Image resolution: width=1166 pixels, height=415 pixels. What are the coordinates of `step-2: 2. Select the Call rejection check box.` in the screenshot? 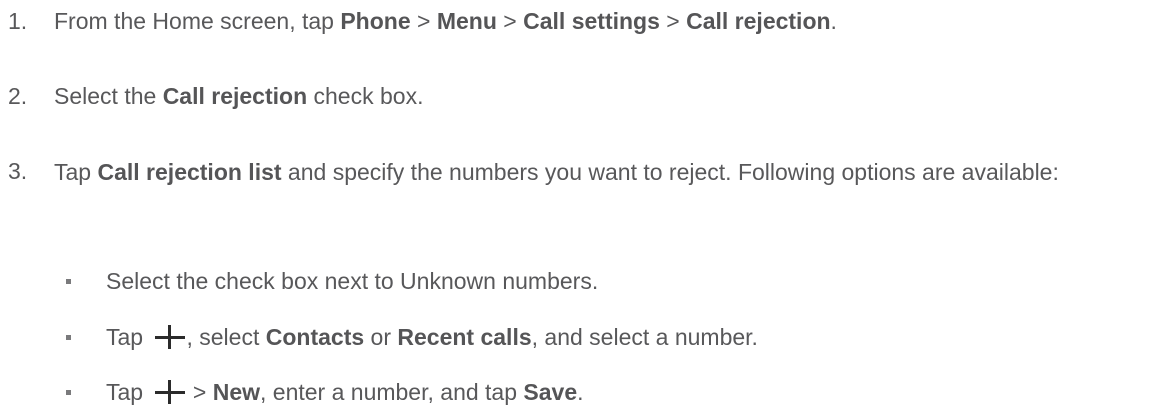 It's located at (574, 96).